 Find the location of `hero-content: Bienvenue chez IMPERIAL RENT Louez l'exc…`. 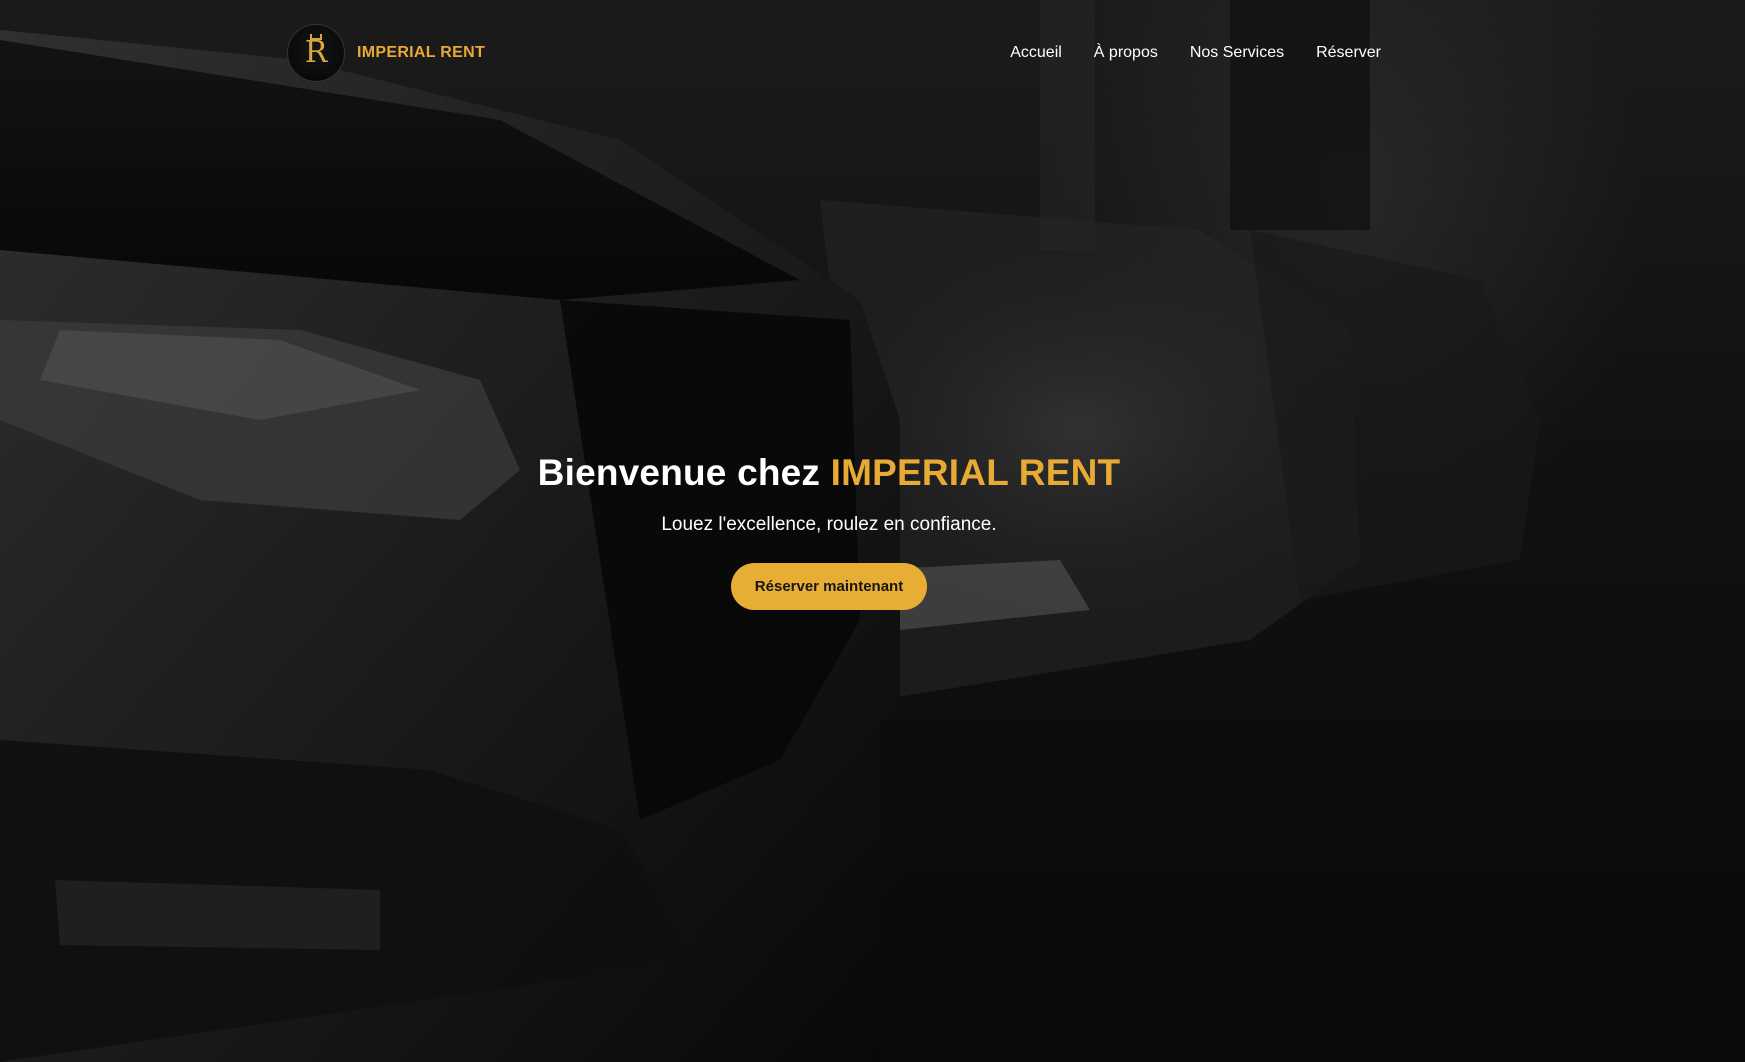

hero-content: Bienvenue chez IMPERIAL RENT Louez l'exc… is located at coordinates (829, 531).